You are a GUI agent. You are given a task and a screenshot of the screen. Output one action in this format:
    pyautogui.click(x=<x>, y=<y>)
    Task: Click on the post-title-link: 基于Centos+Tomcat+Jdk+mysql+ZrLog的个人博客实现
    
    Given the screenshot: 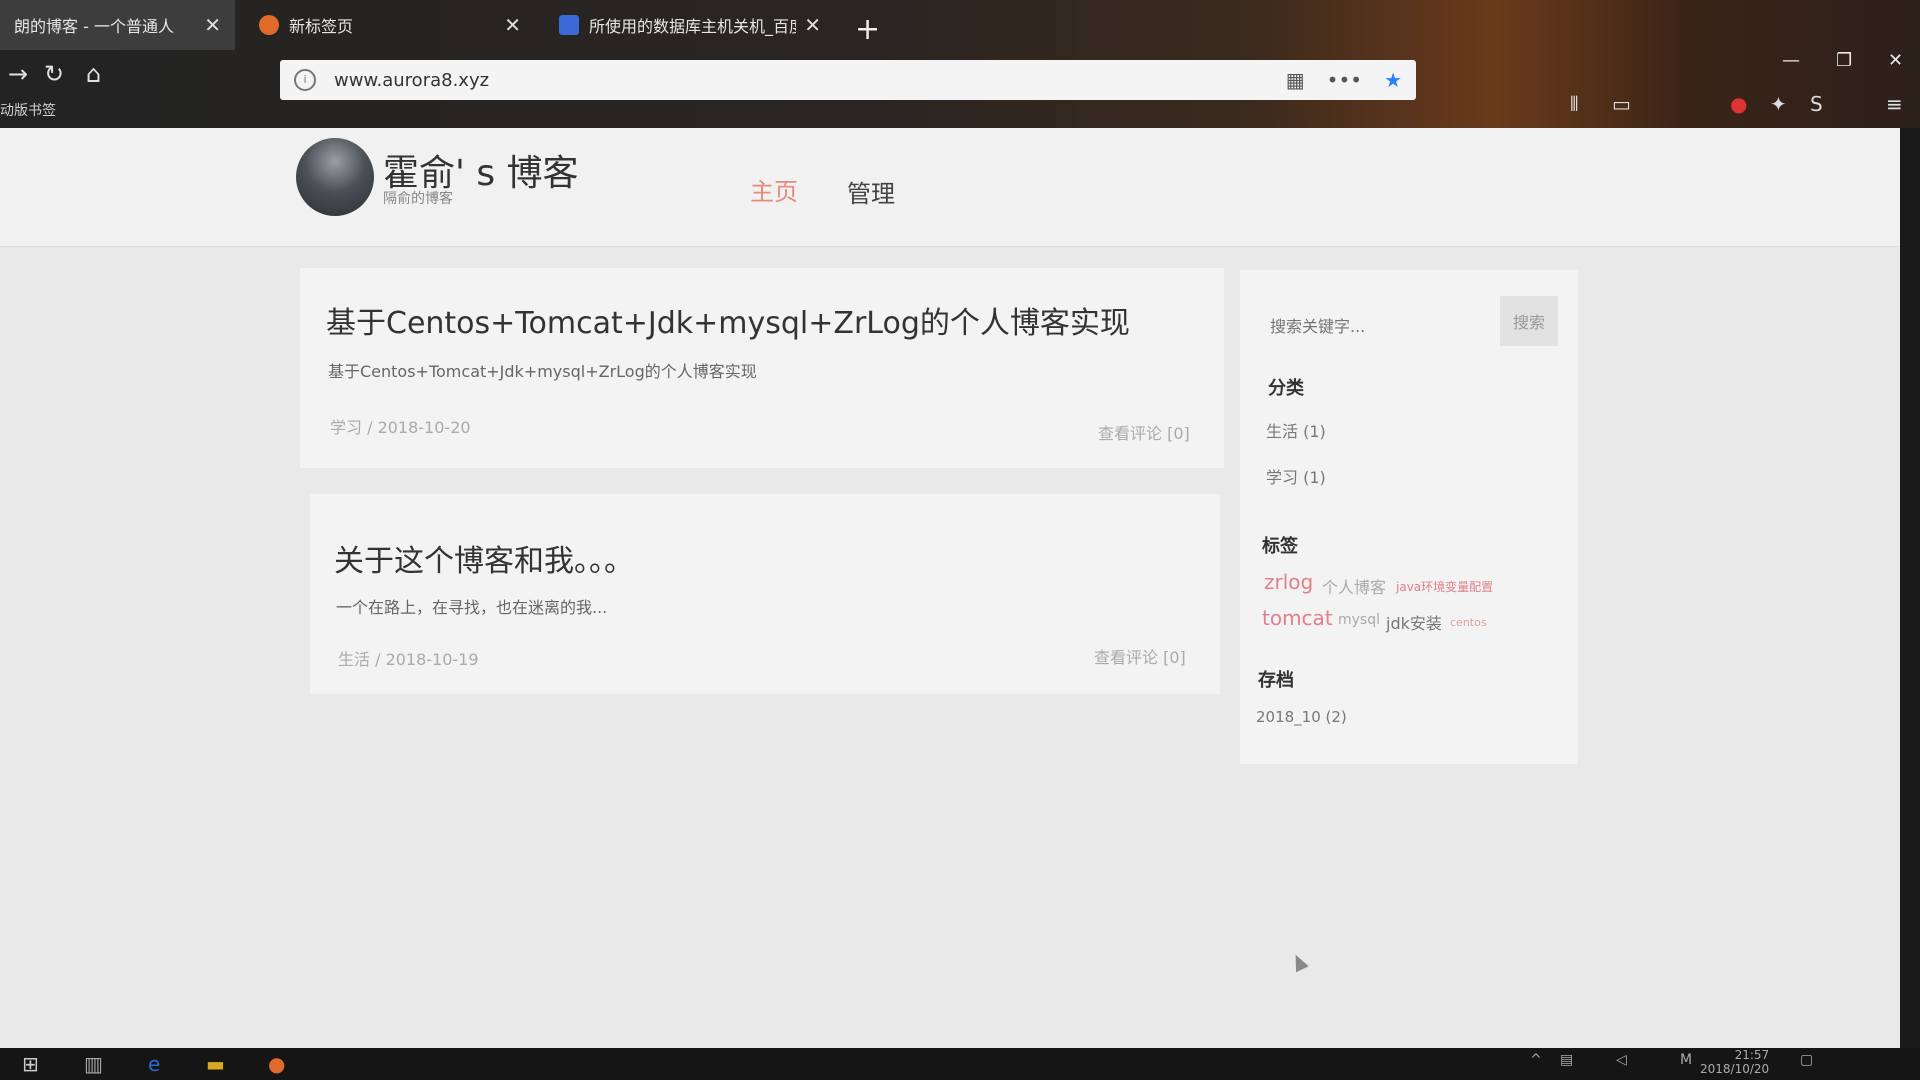 What is the action you would take?
    pyautogui.click(x=728, y=320)
    